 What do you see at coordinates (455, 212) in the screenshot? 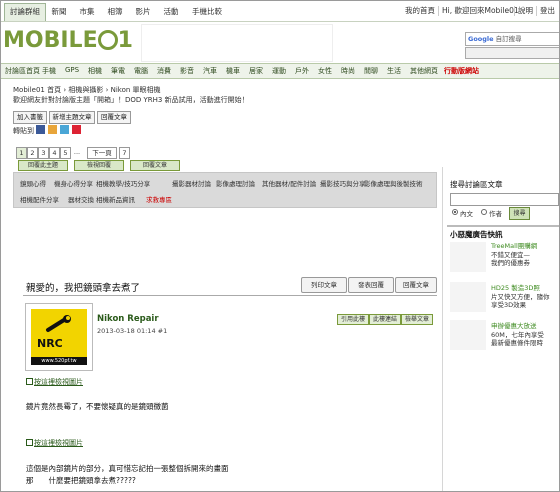
I see `radio-content` at bounding box center [455, 212].